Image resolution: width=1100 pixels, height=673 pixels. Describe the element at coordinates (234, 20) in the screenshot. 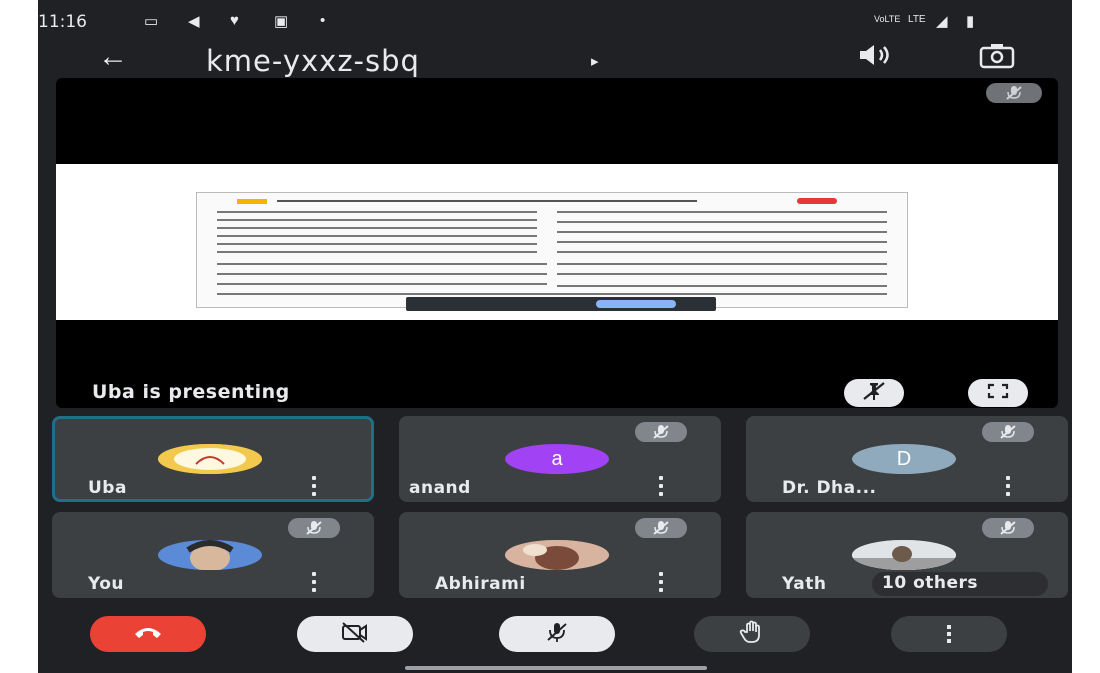

I see `chat-icon: ♥` at that location.